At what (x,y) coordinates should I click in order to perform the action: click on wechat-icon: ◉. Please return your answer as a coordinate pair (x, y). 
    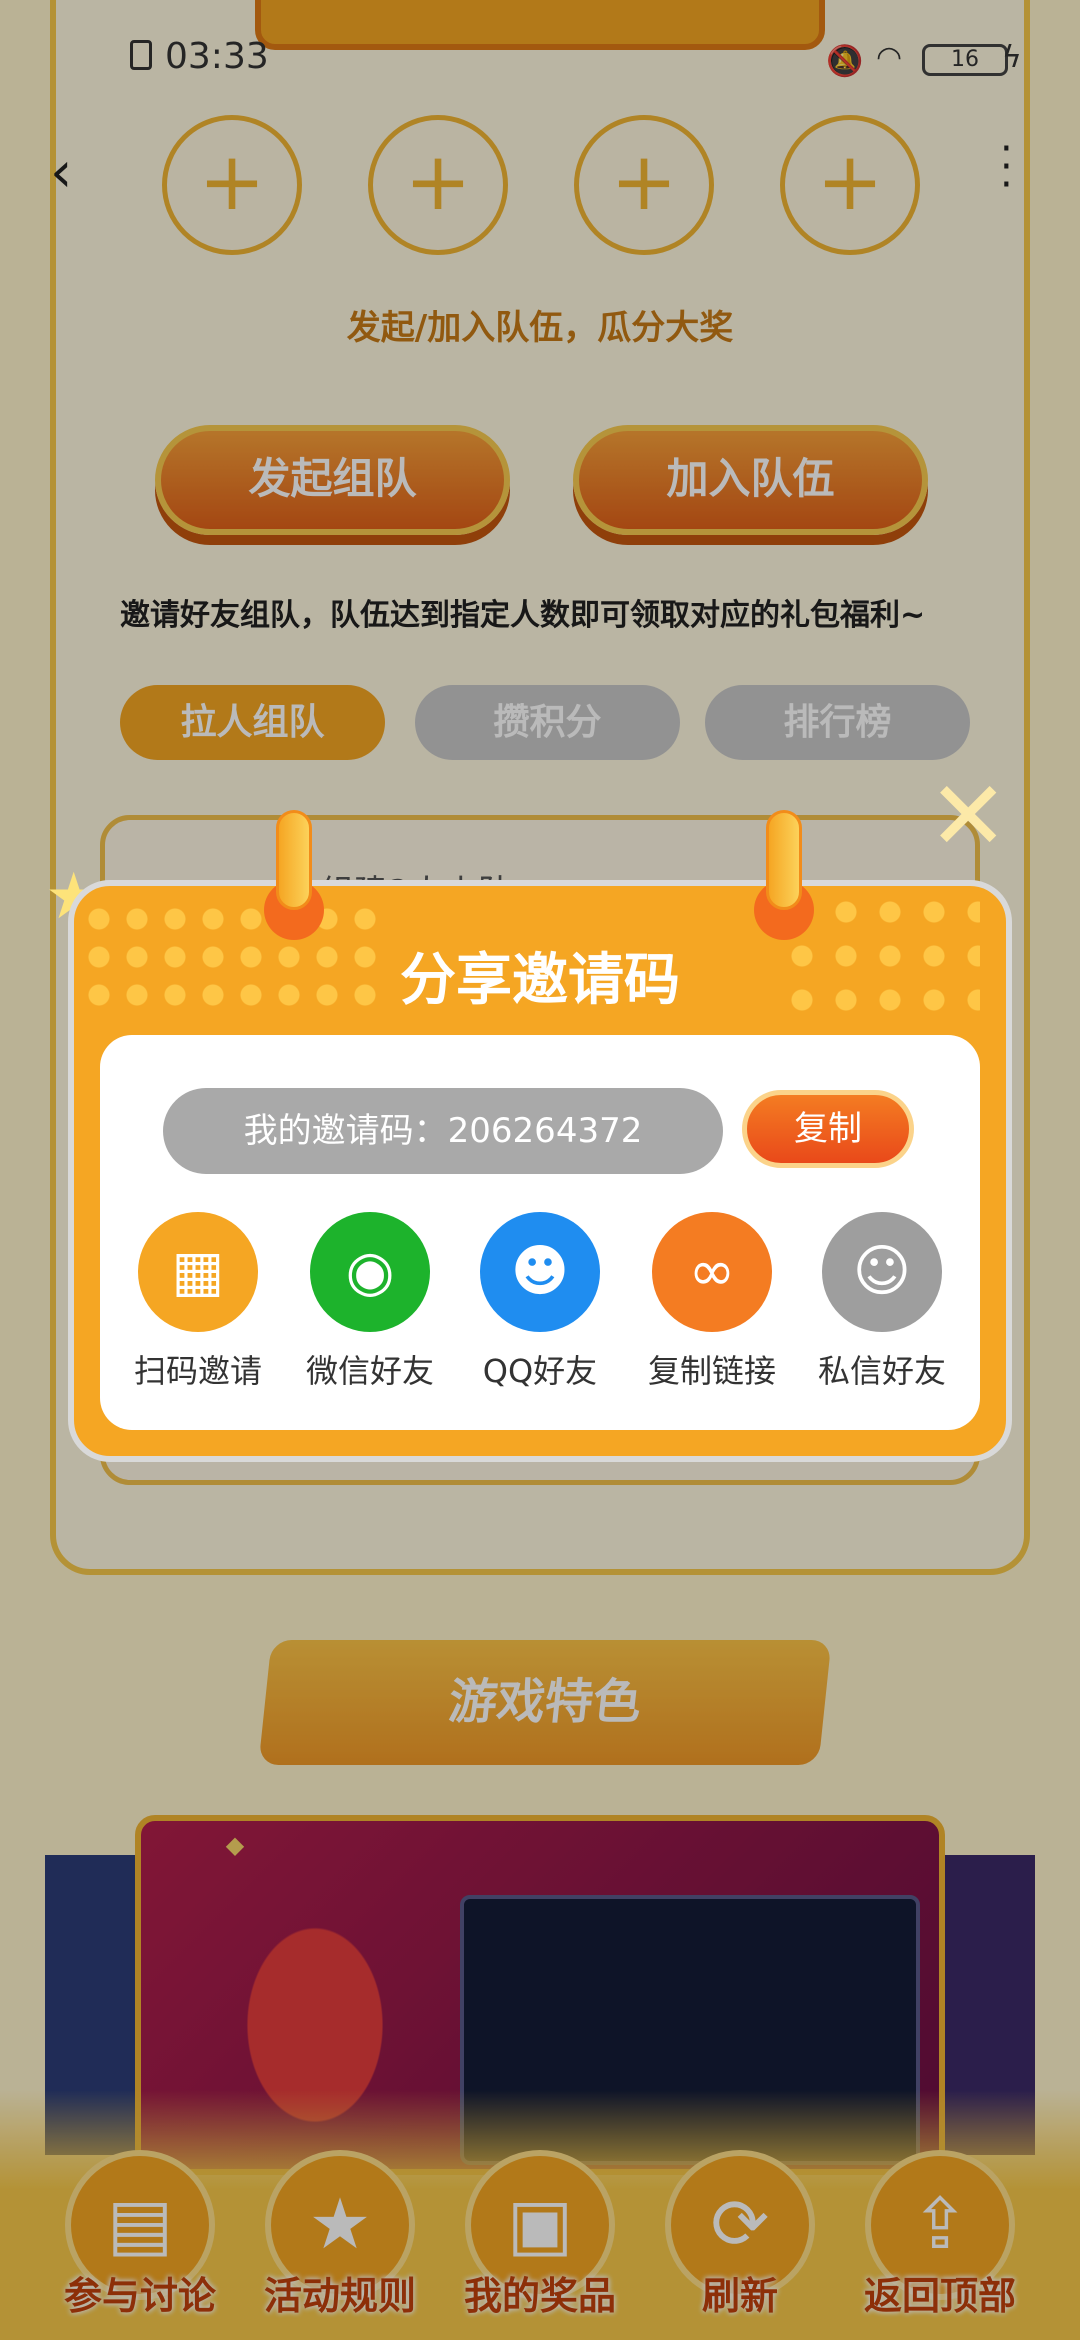
    Looking at the image, I should click on (370, 1272).